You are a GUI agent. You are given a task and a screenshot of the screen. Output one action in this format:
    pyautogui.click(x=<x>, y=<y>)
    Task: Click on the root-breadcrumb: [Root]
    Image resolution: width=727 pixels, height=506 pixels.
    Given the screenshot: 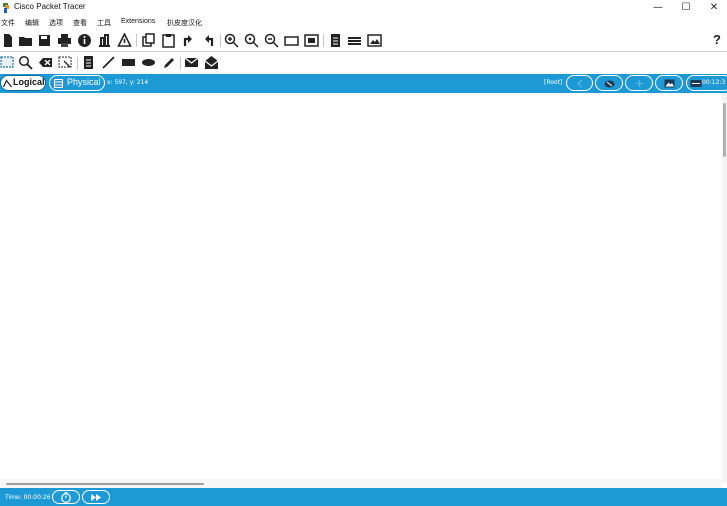 What is the action you would take?
    pyautogui.click(x=553, y=82)
    